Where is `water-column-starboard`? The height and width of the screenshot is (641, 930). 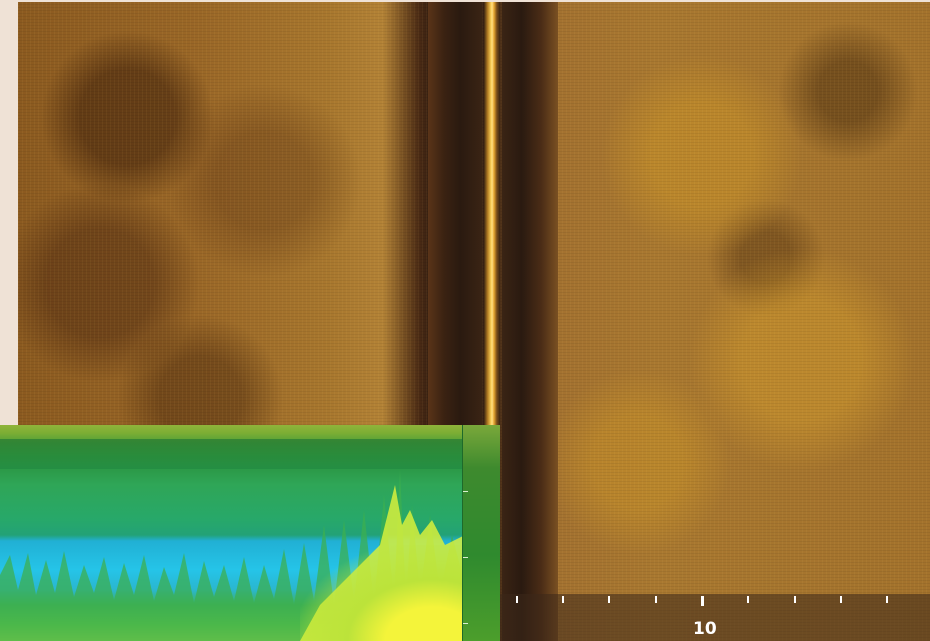
water-column-starboard is located at coordinates (530, 321).